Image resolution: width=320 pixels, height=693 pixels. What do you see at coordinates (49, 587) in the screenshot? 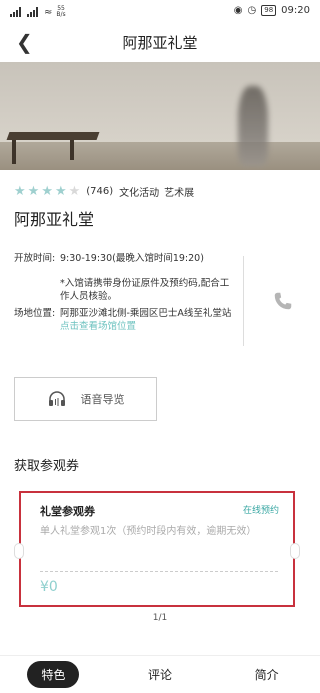
I see `ticket-price: ¥0` at bounding box center [49, 587].